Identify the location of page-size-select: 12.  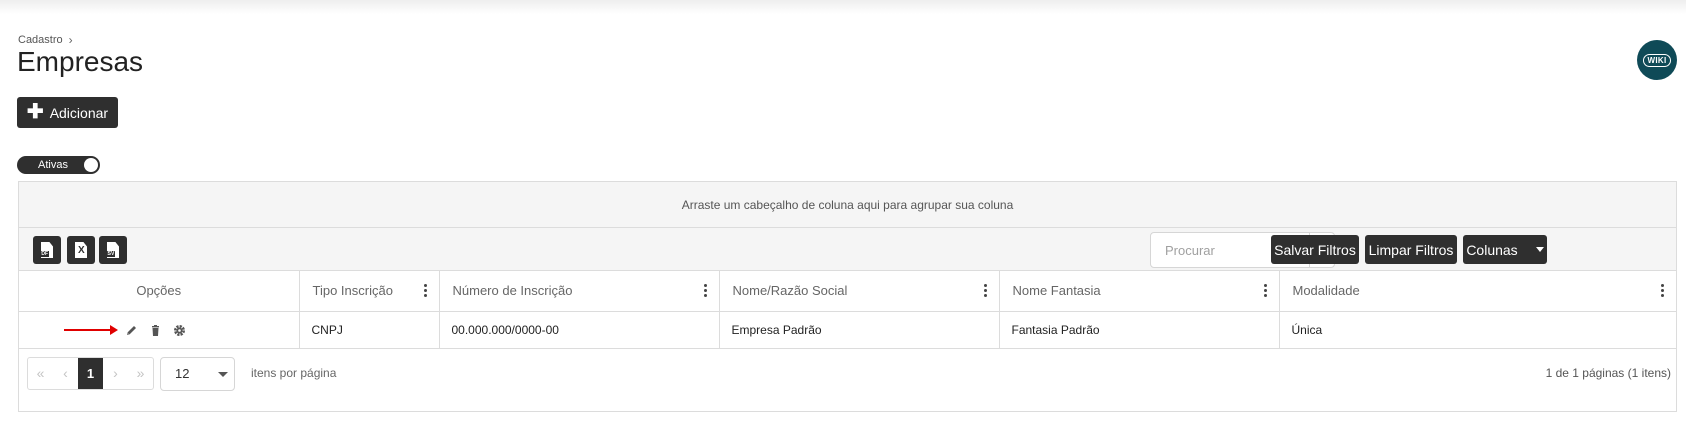
(197, 373).